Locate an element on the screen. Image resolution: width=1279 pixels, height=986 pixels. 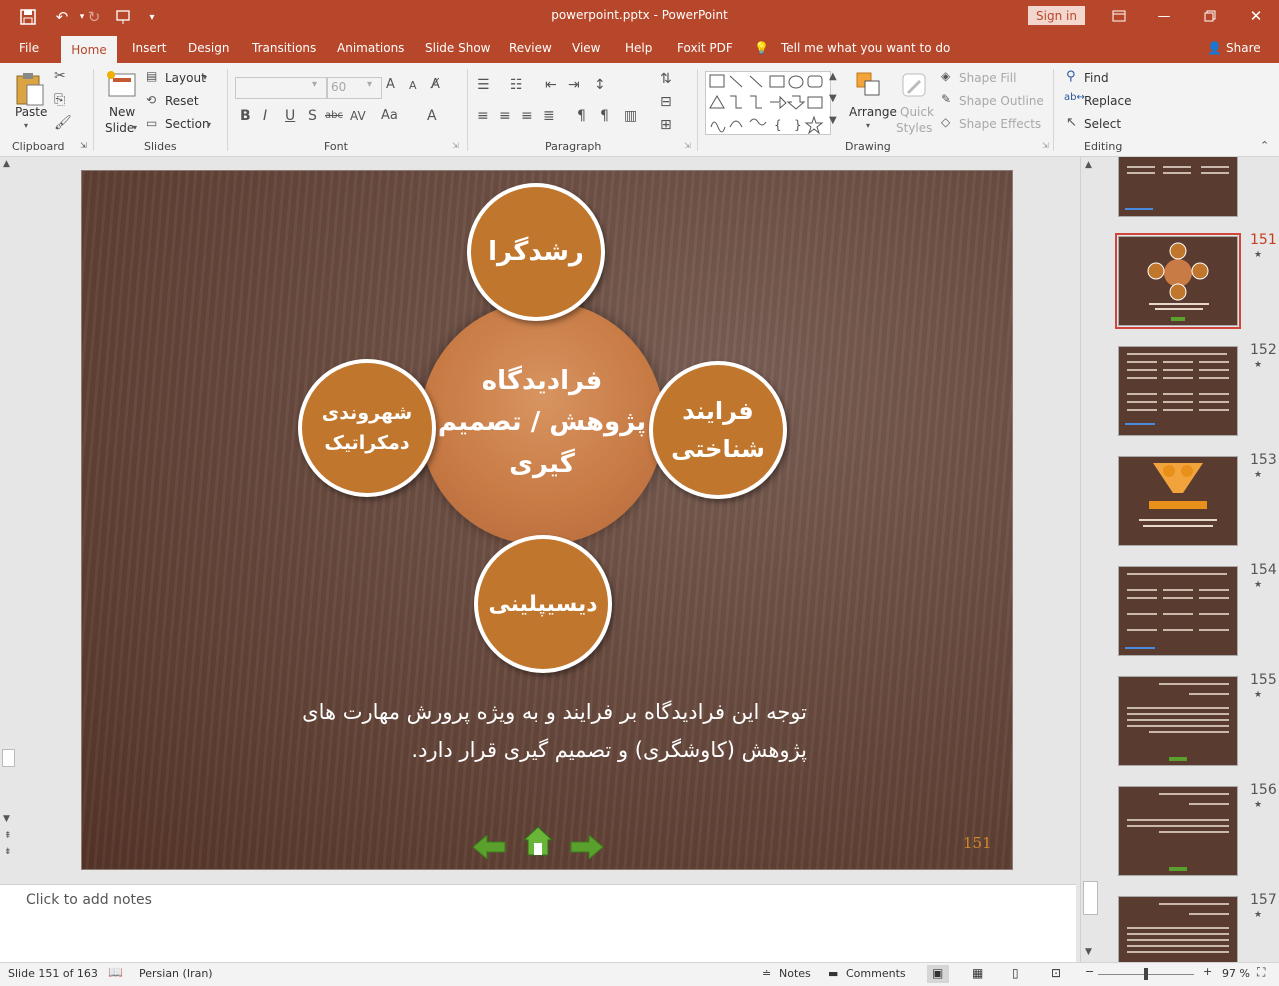
tab-file: File is located at coordinates (29, 48).